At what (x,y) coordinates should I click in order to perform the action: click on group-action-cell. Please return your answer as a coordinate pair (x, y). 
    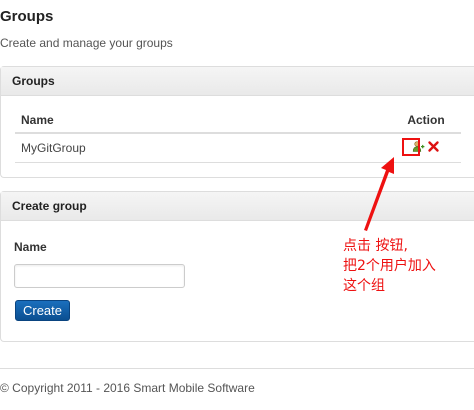
    Looking at the image, I should click on (426, 148).